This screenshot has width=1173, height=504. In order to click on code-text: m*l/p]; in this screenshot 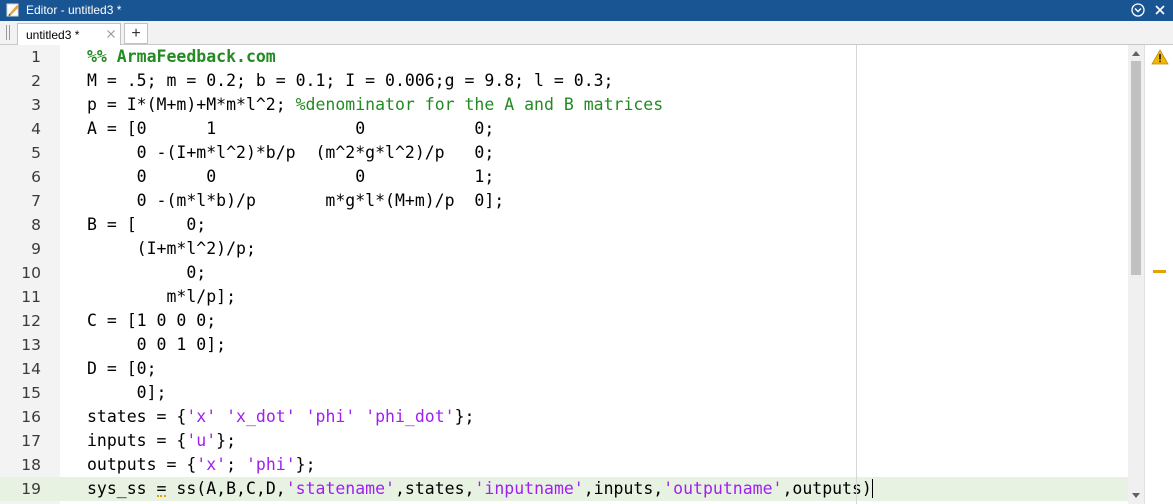, I will do `click(161, 297)`.